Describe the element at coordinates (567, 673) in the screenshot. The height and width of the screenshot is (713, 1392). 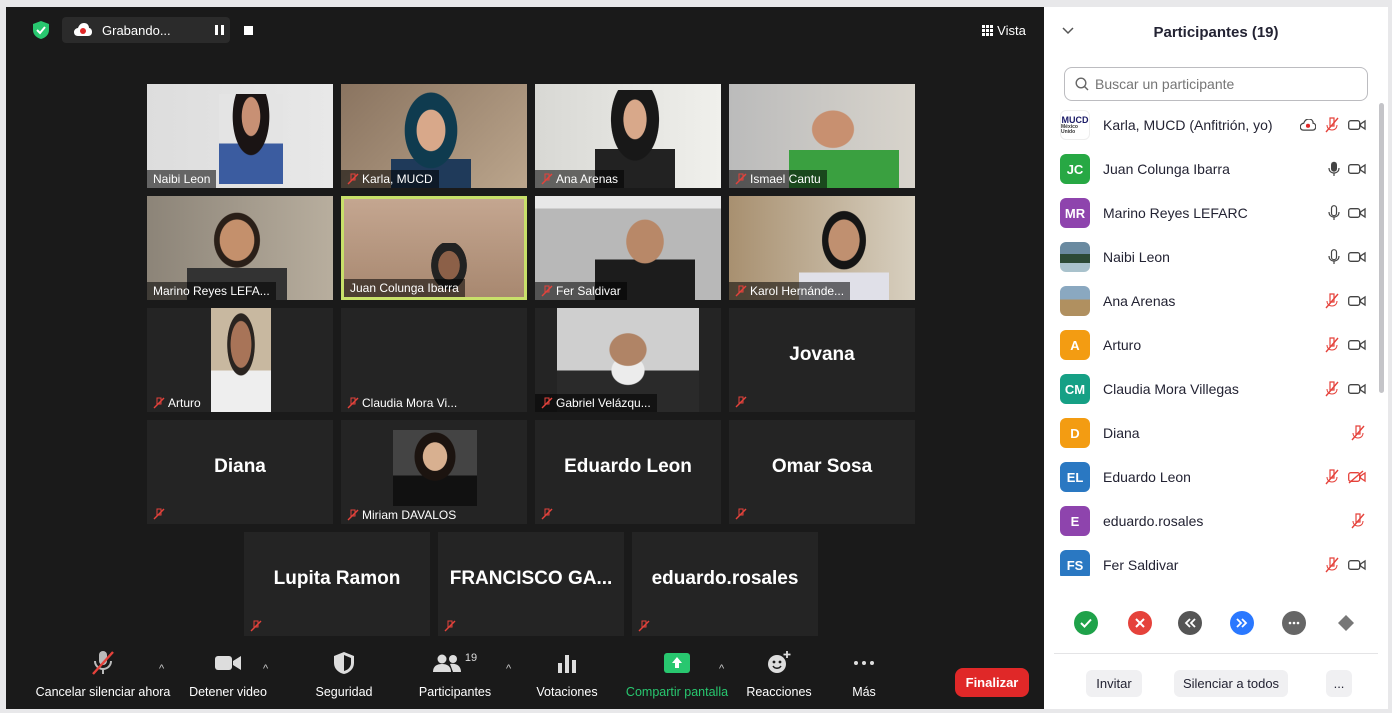
I see `polls-button: Votaciones` at that location.